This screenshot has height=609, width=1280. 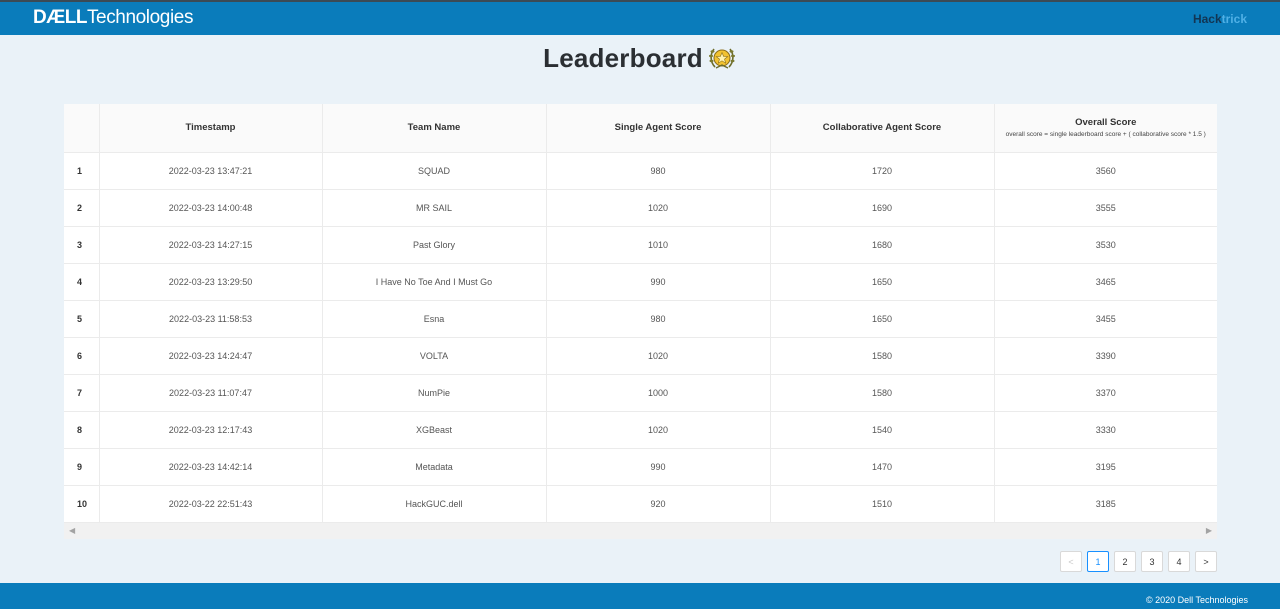 What do you see at coordinates (434, 504) in the screenshot?
I see `team-name-cell: HackGUC.dell` at bounding box center [434, 504].